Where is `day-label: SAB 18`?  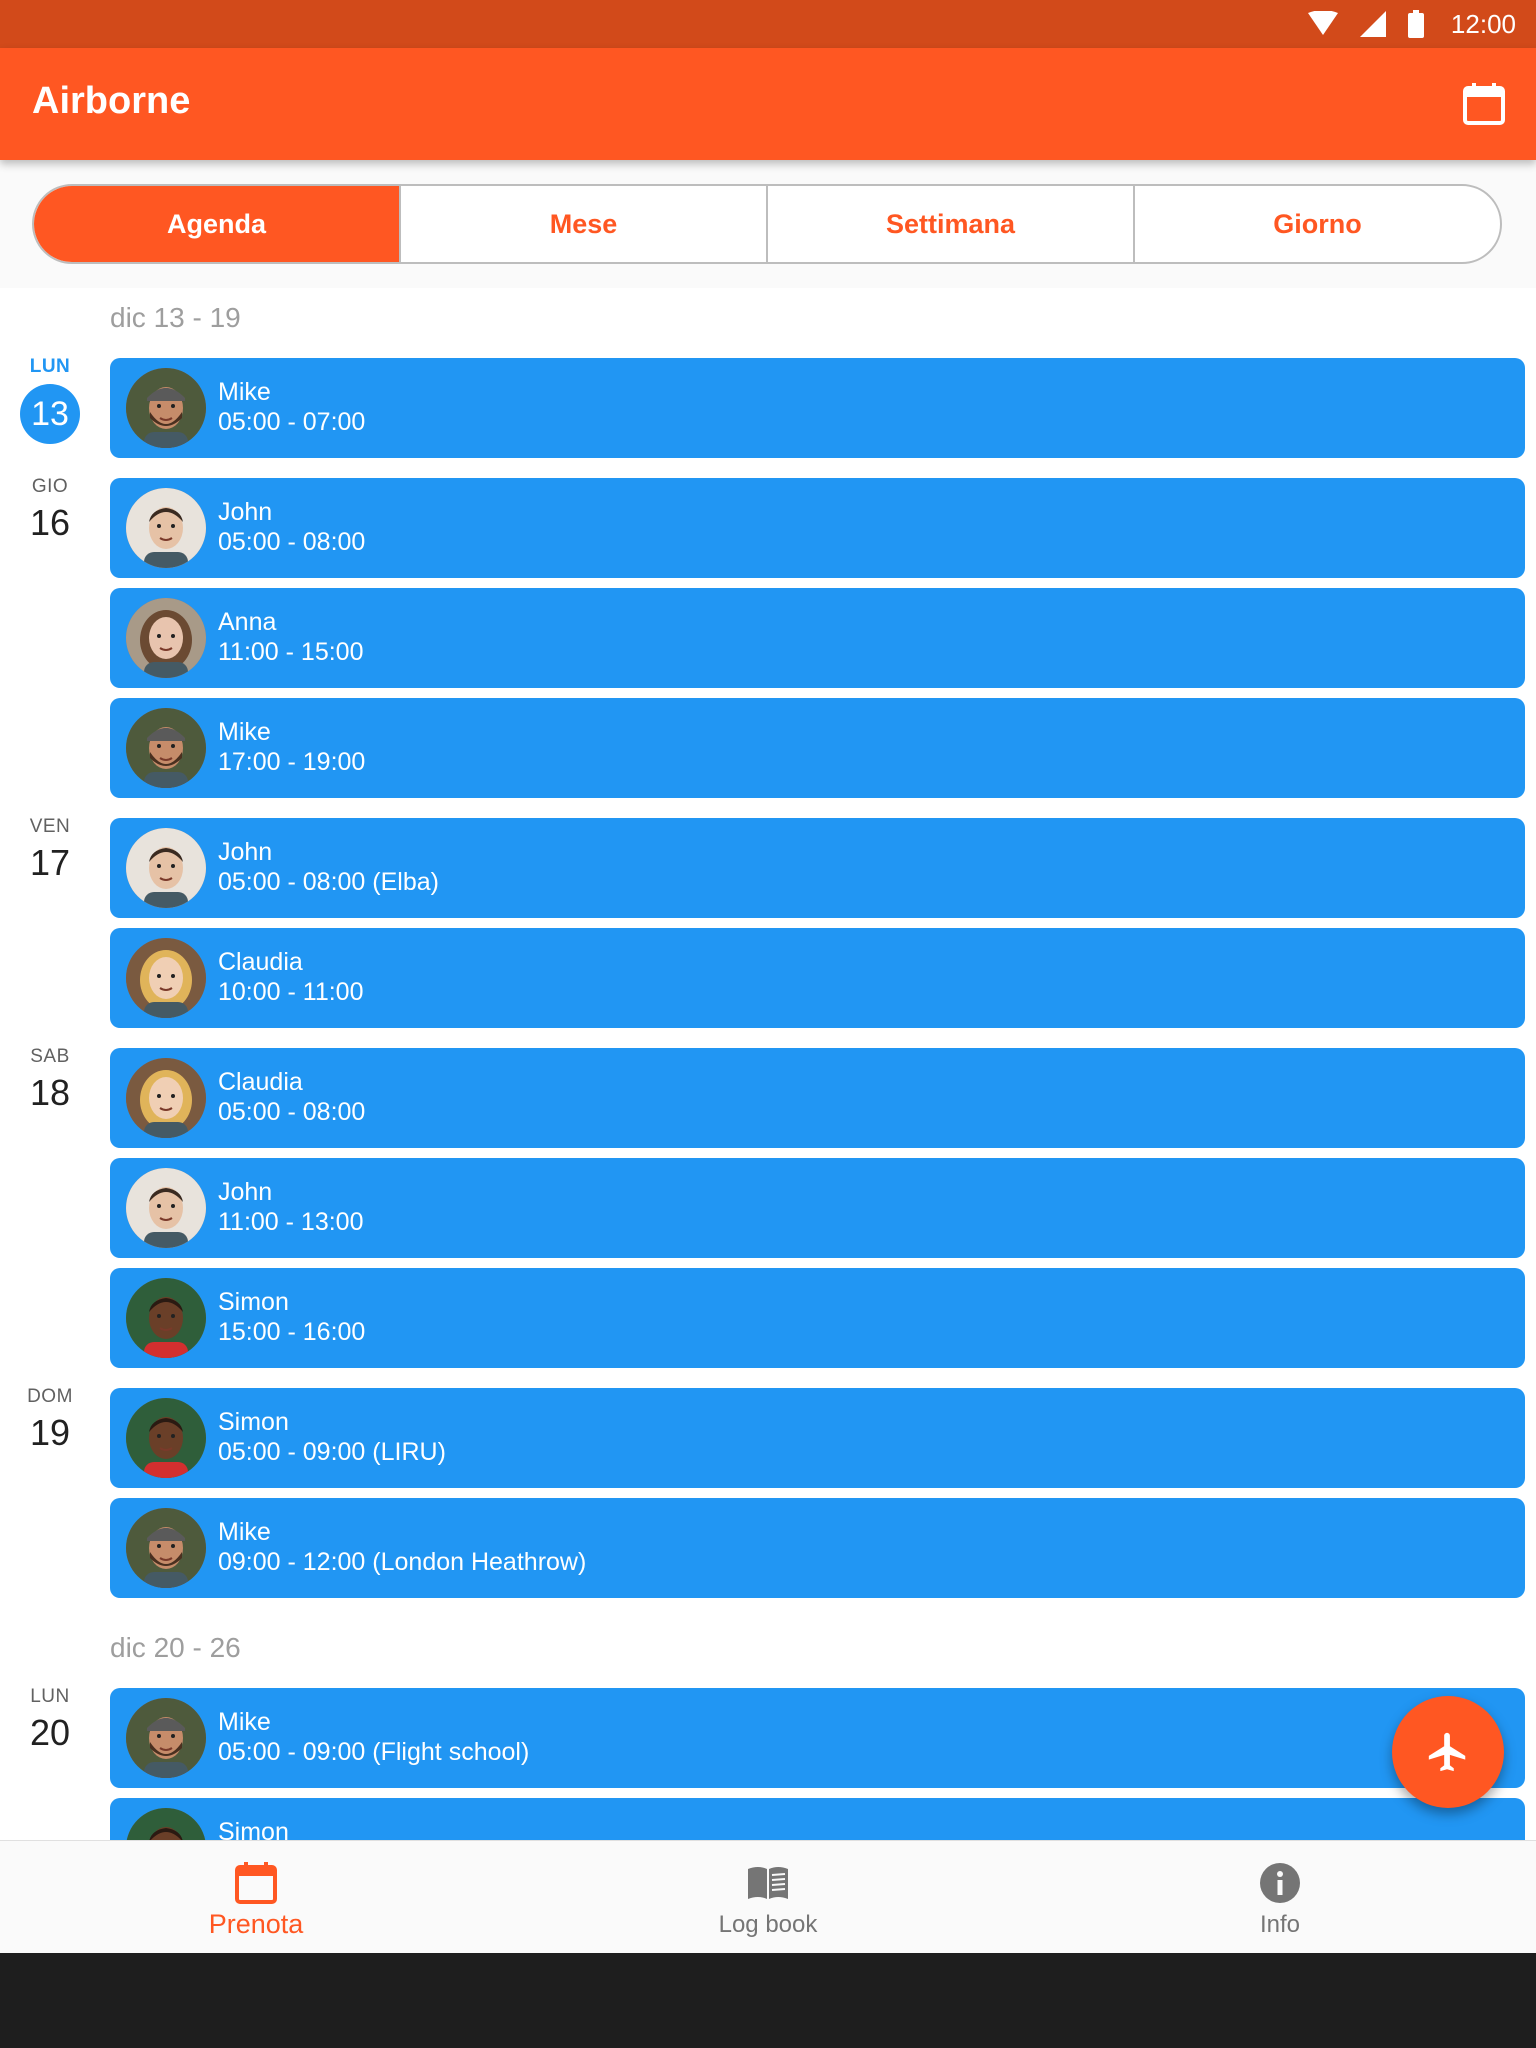
day-label: SAB 18 is located at coordinates (50, 1080).